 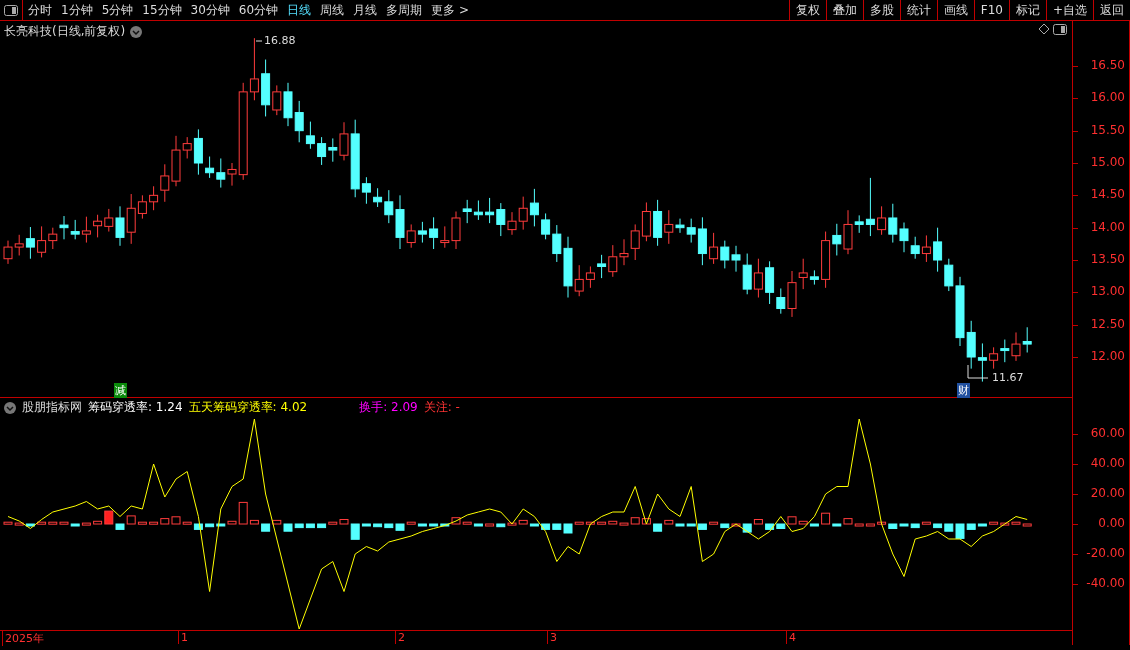 I want to click on indicator-name: 股朋指标网, so click(x=52, y=407).